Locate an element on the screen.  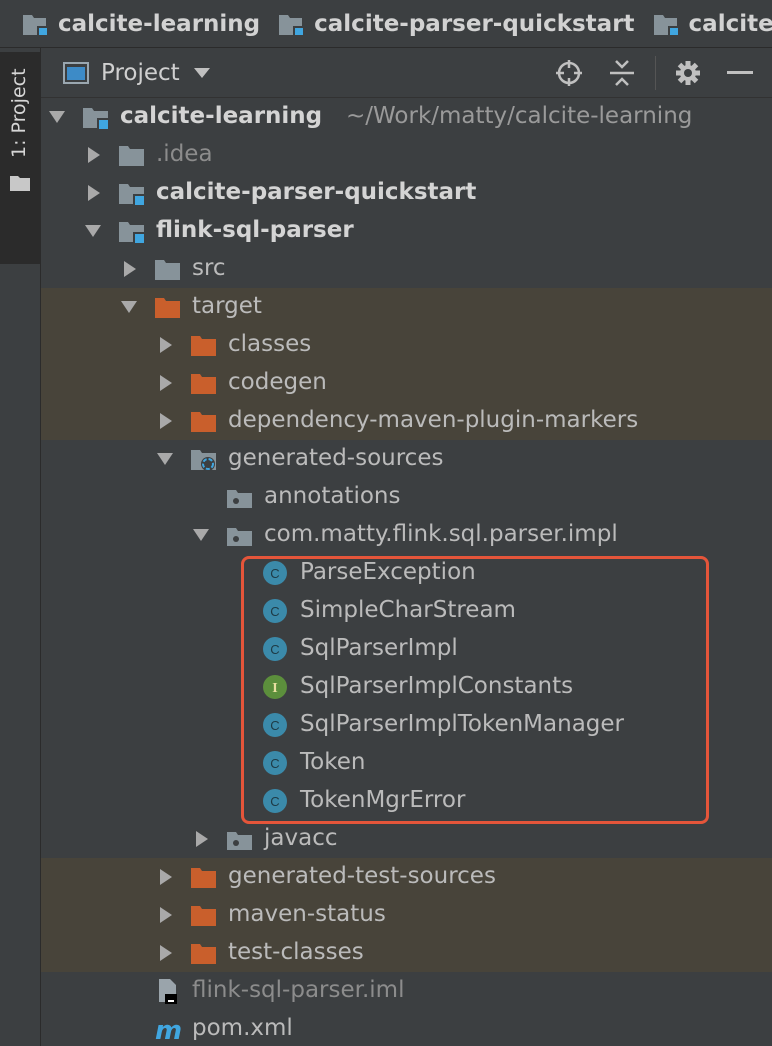
breadcrumb-item-calcite-parser-quickstart: calcite-parser-quickstart is located at coordinates (456, 23).